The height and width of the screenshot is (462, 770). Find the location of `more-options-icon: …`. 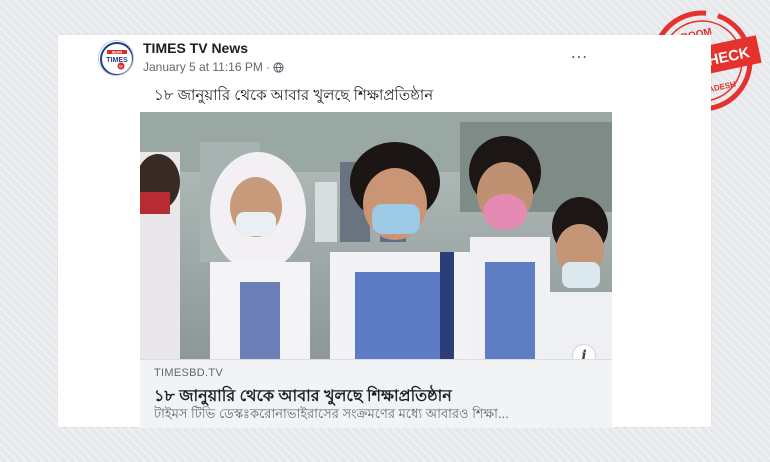

more-options-icon: … is located at coordinates (579, 52).